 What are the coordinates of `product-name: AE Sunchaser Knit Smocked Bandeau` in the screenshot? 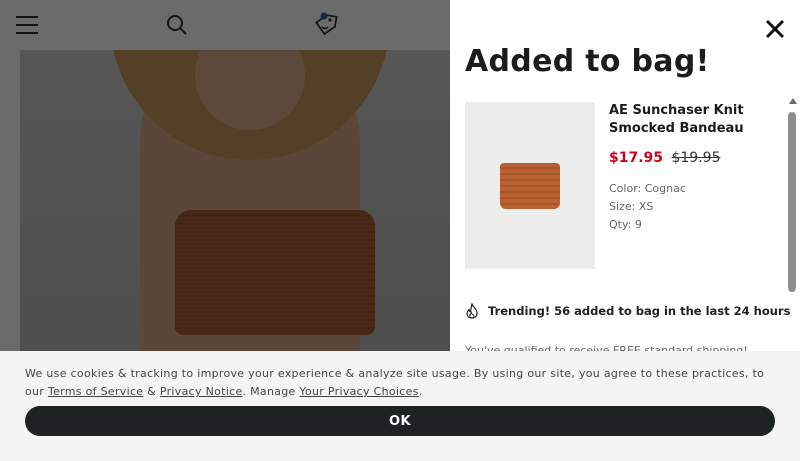 It's located at (694, 120).